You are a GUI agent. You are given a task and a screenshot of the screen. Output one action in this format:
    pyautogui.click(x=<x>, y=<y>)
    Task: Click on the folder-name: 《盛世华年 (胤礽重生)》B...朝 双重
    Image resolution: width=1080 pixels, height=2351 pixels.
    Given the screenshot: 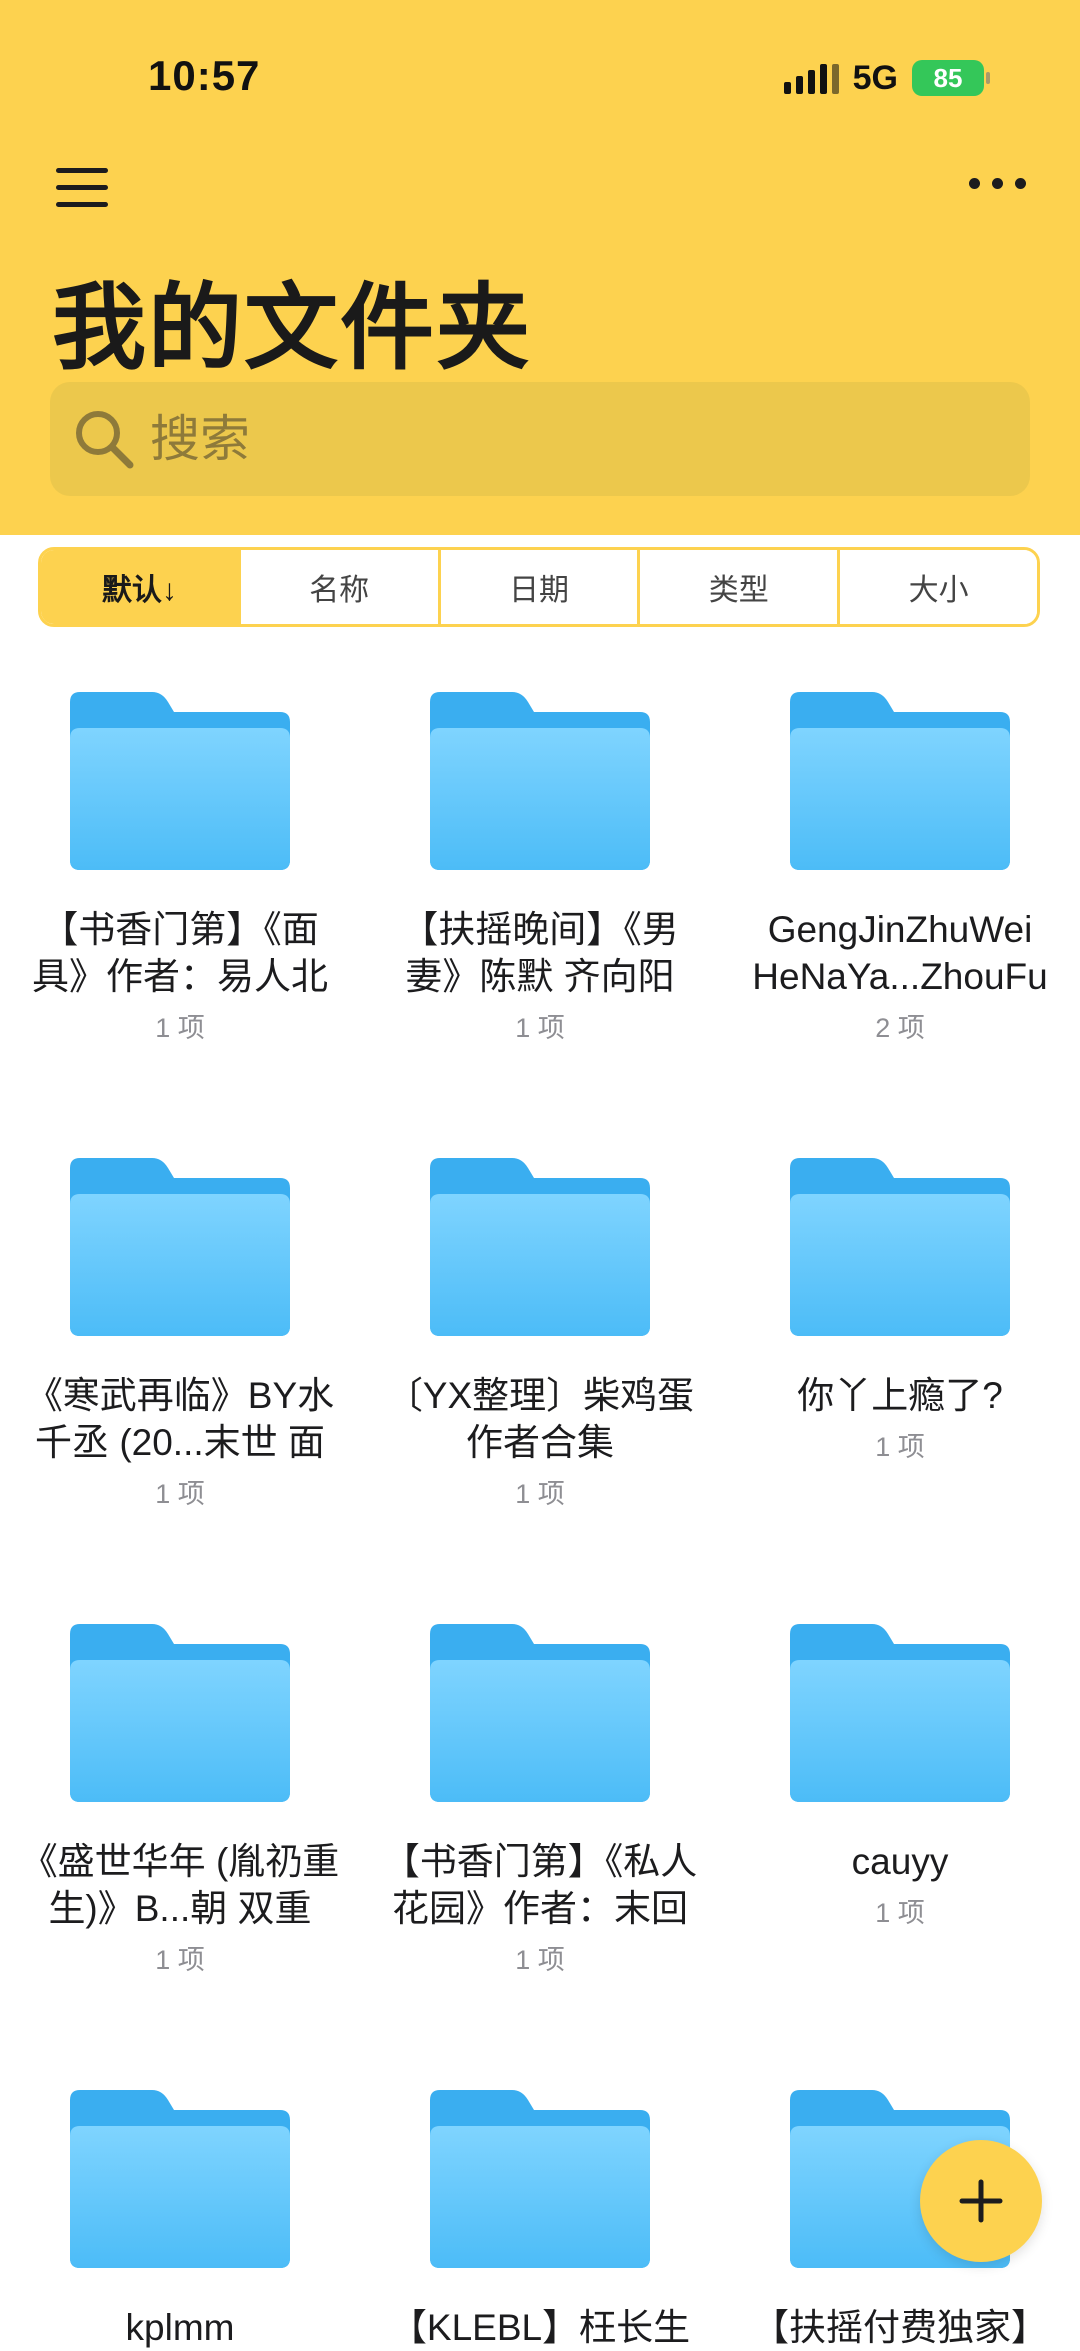 What is the action you would take?
    pyautogui.click(x=180, y=1885)
    